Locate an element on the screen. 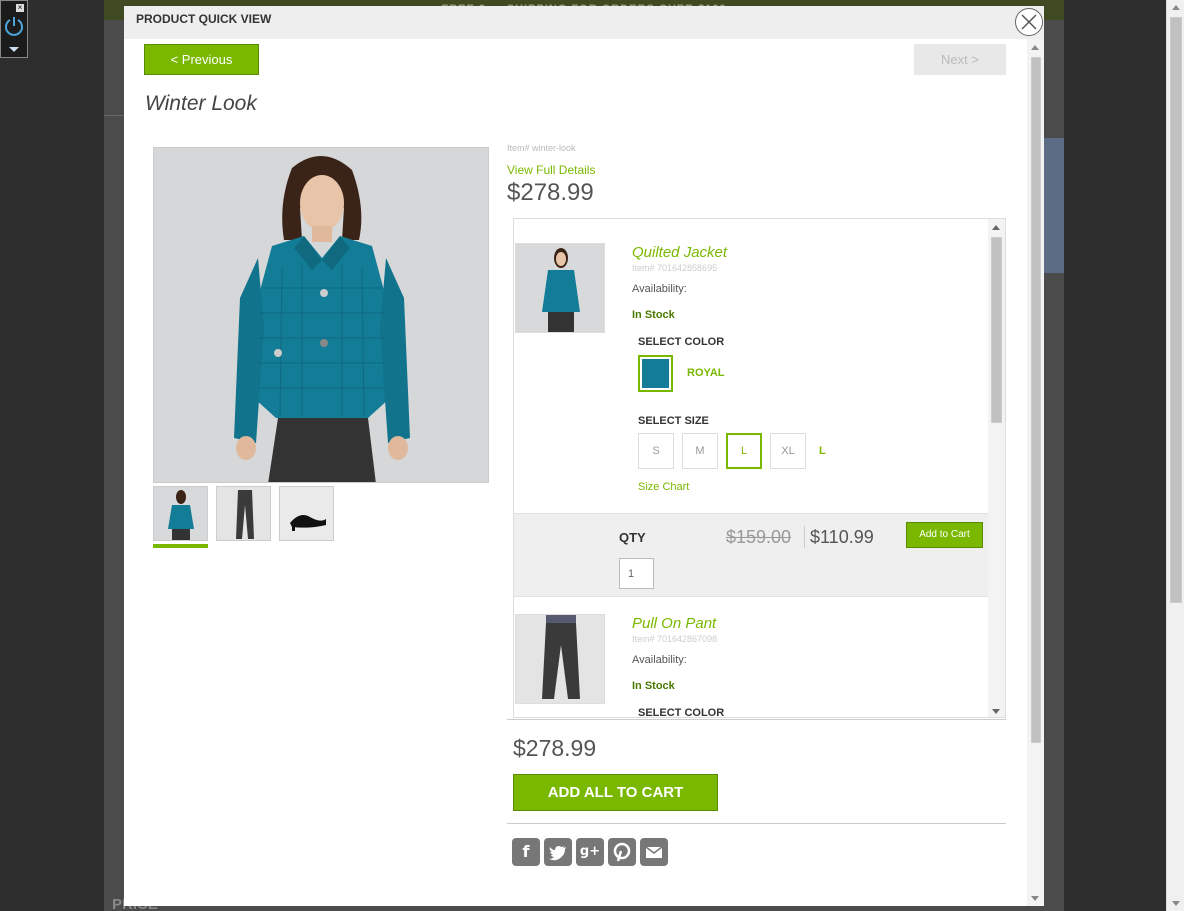 This screenshot has height=911, width=1184. next-button: Next > is located at coordinates (960, 59).